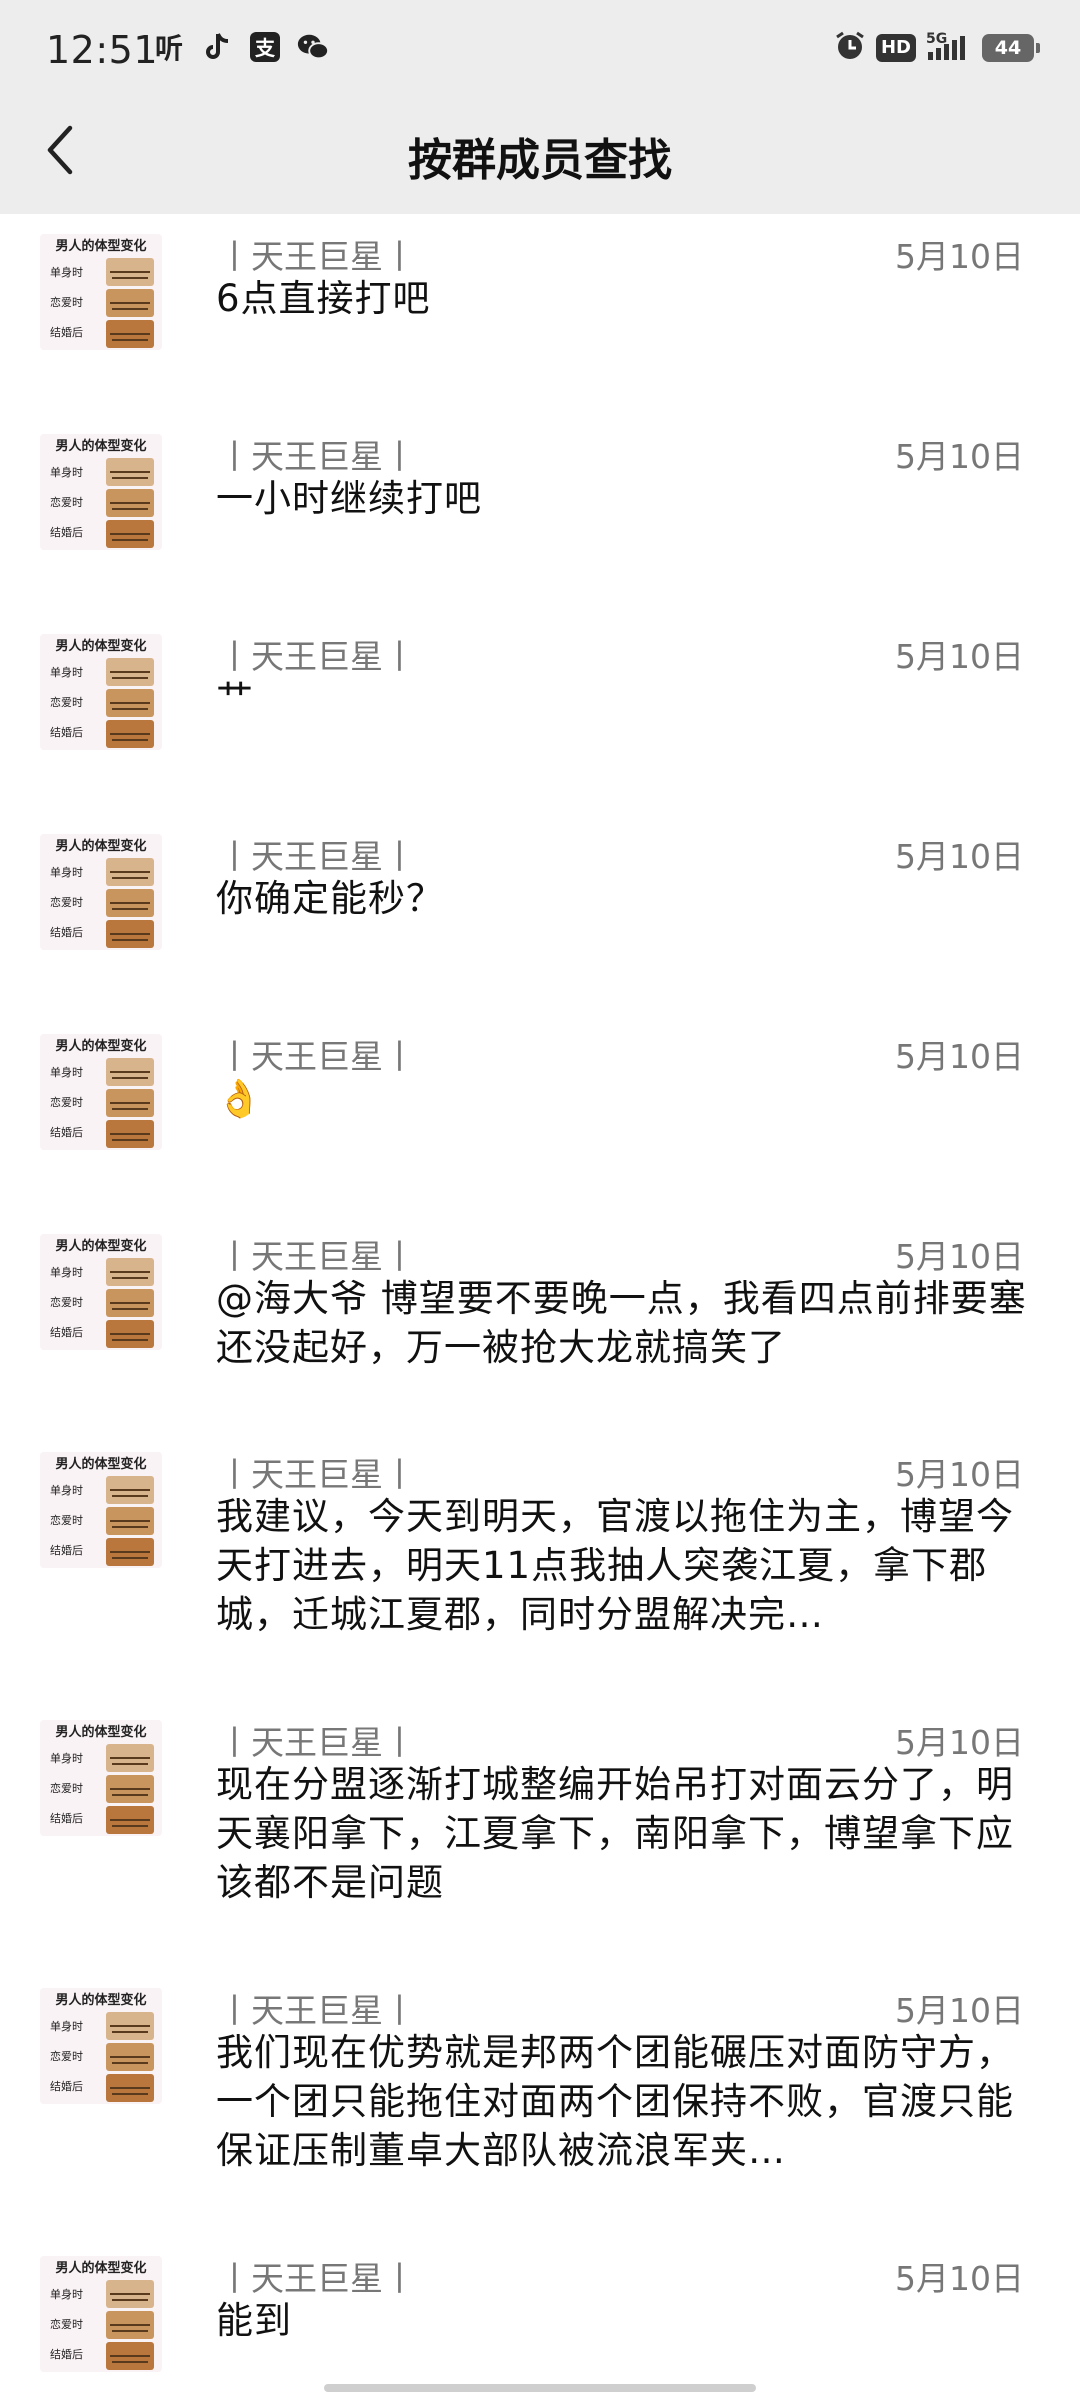 Image resolution: width=1080 pixels, height=2400 pixels. I want to click on nav-bar: 按群成员查找, so click(540, 157).